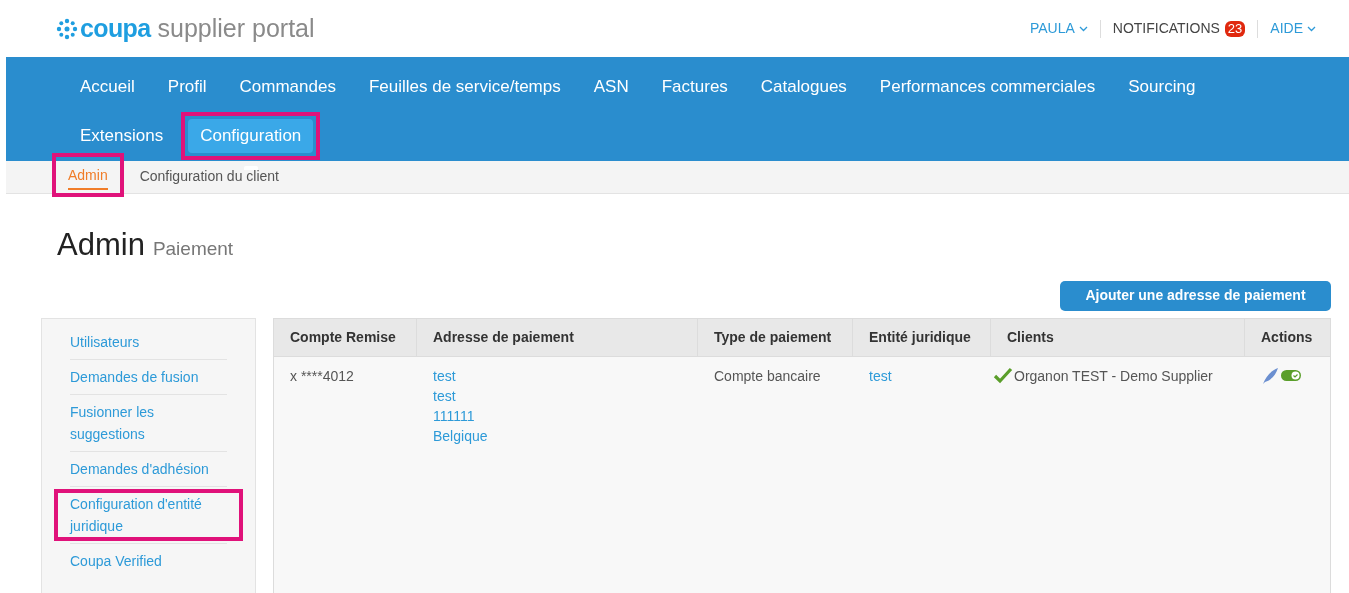  I want to click on sidebar-link: Utilisateurs, so click(148, 341).